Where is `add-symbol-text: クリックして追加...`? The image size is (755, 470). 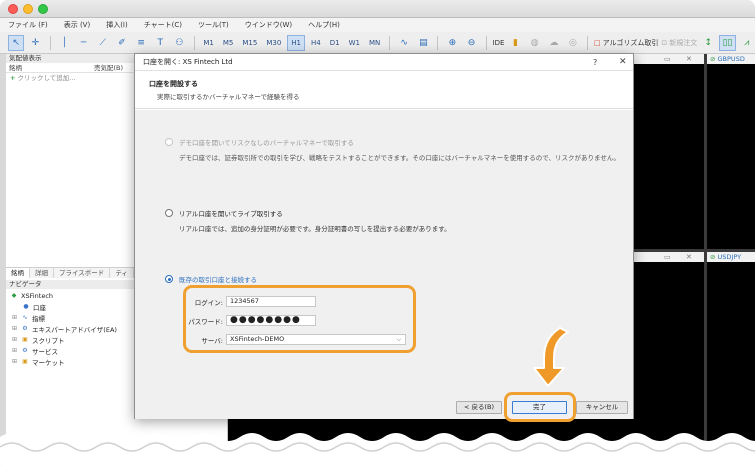 add-symbol-text: クリックして追加... is located at coordinates (46, 78).